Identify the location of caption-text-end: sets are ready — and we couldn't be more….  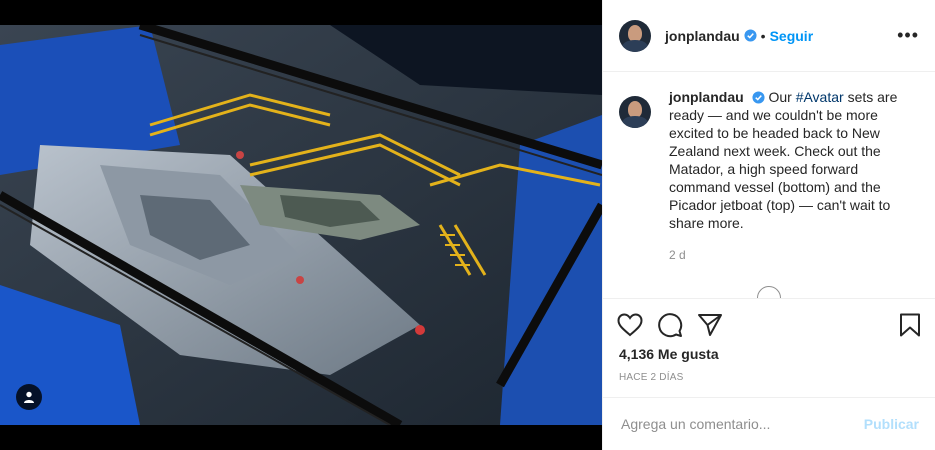
(783, 160).